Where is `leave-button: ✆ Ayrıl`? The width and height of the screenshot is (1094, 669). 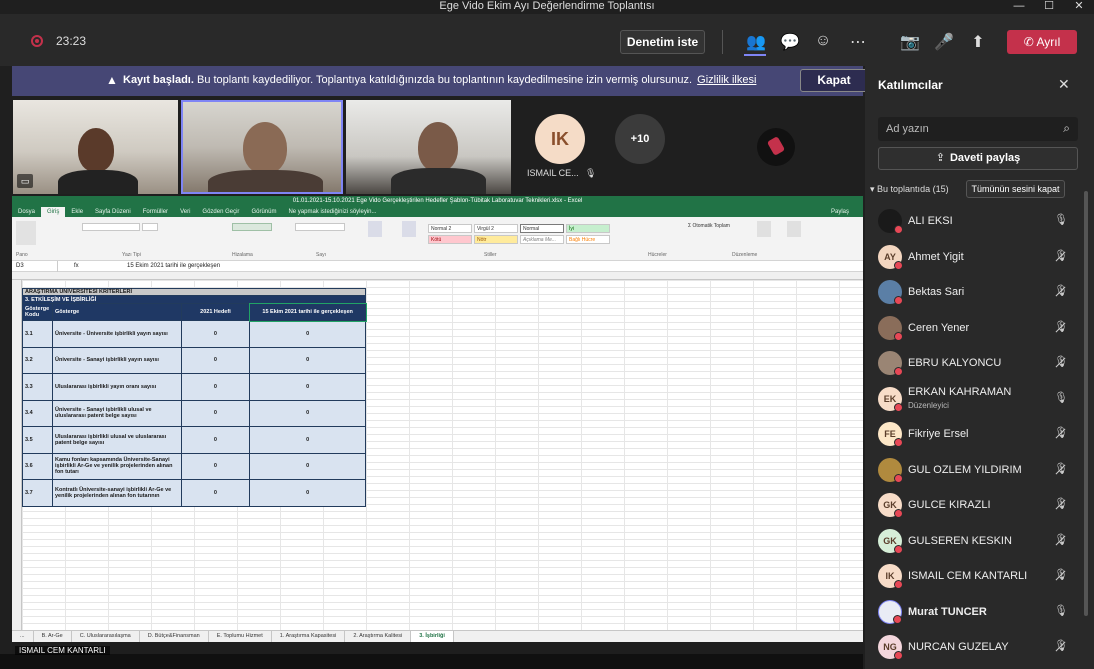
leave-button: ✆ Ayrıl is located at coordinates (1042, 42).